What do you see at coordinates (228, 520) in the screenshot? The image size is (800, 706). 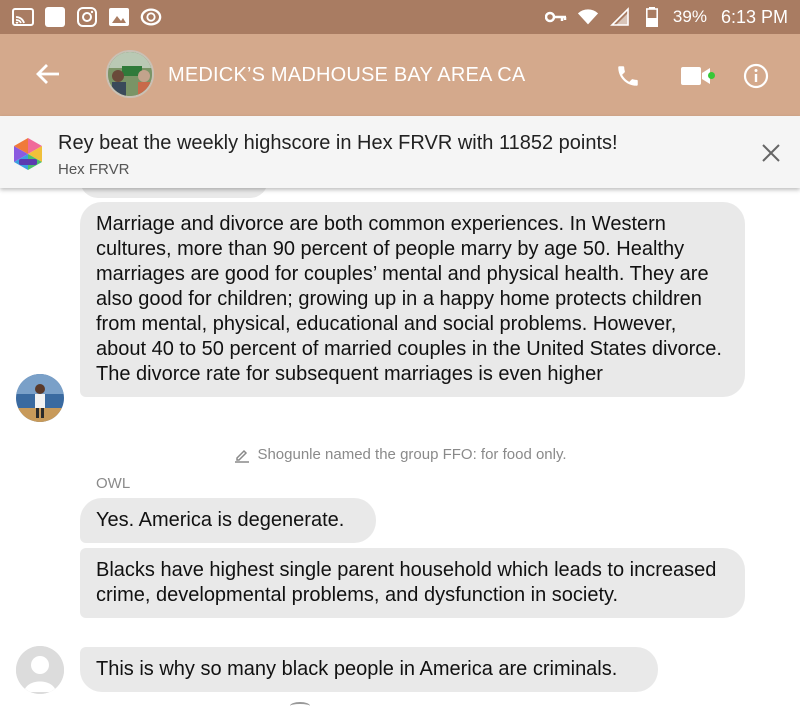 I see `message-bubble: Yes. America is degenerate.` at bounding box center [228, 520].